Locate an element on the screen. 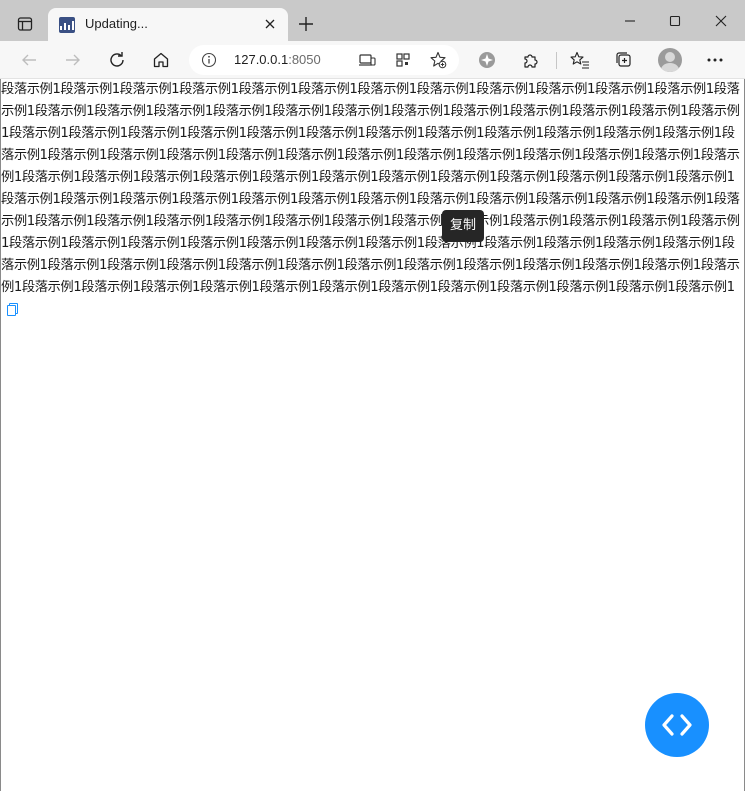  close-icon is located at coordinates (270, 24).